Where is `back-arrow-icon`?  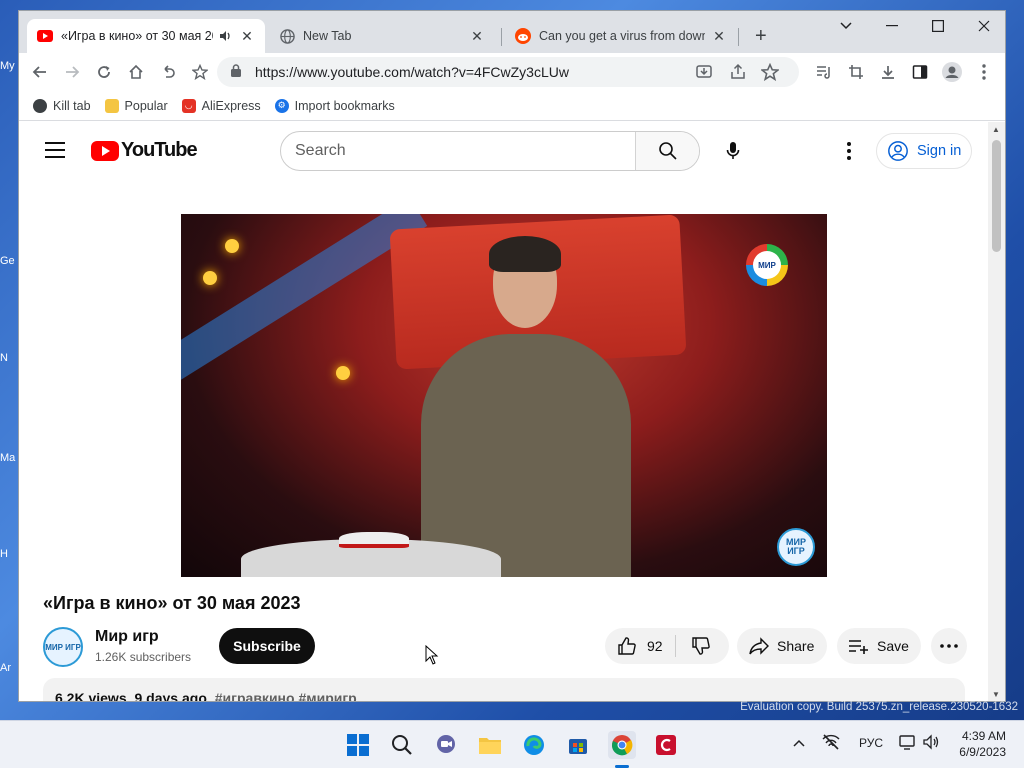 back-arrow-icon is located at coordinates (40, 72).